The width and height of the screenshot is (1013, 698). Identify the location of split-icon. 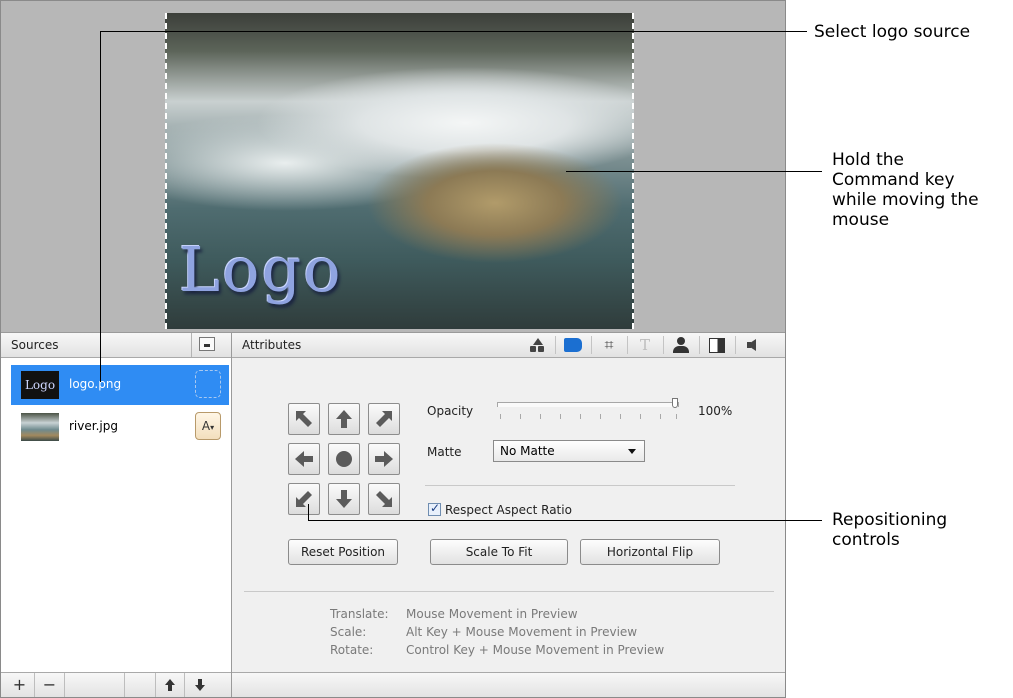
(717, 345).